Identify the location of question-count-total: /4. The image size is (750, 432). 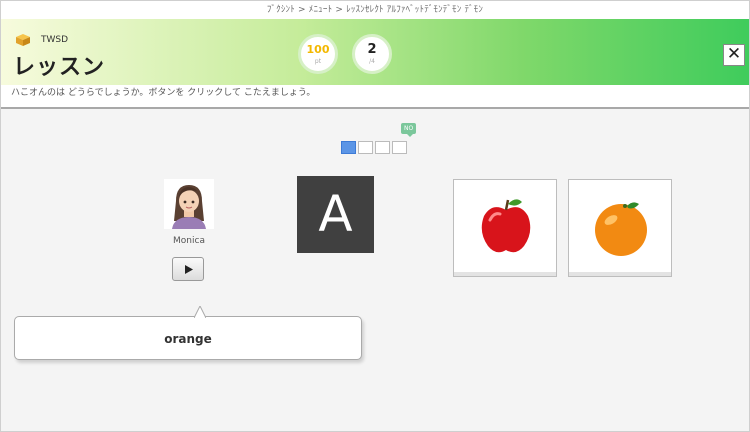
(372, 61).